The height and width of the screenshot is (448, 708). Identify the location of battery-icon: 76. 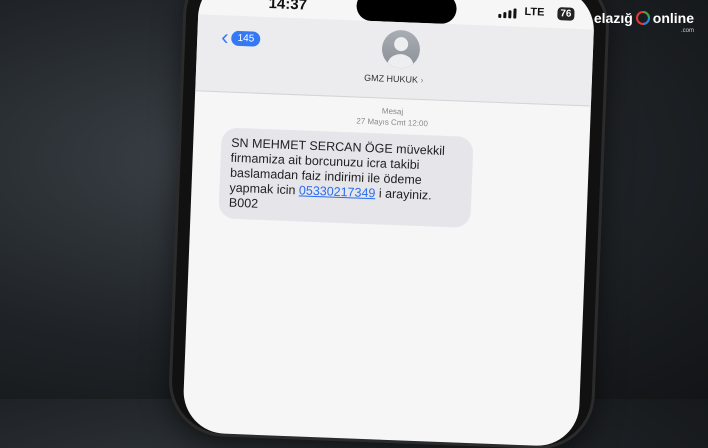
(566, 14).